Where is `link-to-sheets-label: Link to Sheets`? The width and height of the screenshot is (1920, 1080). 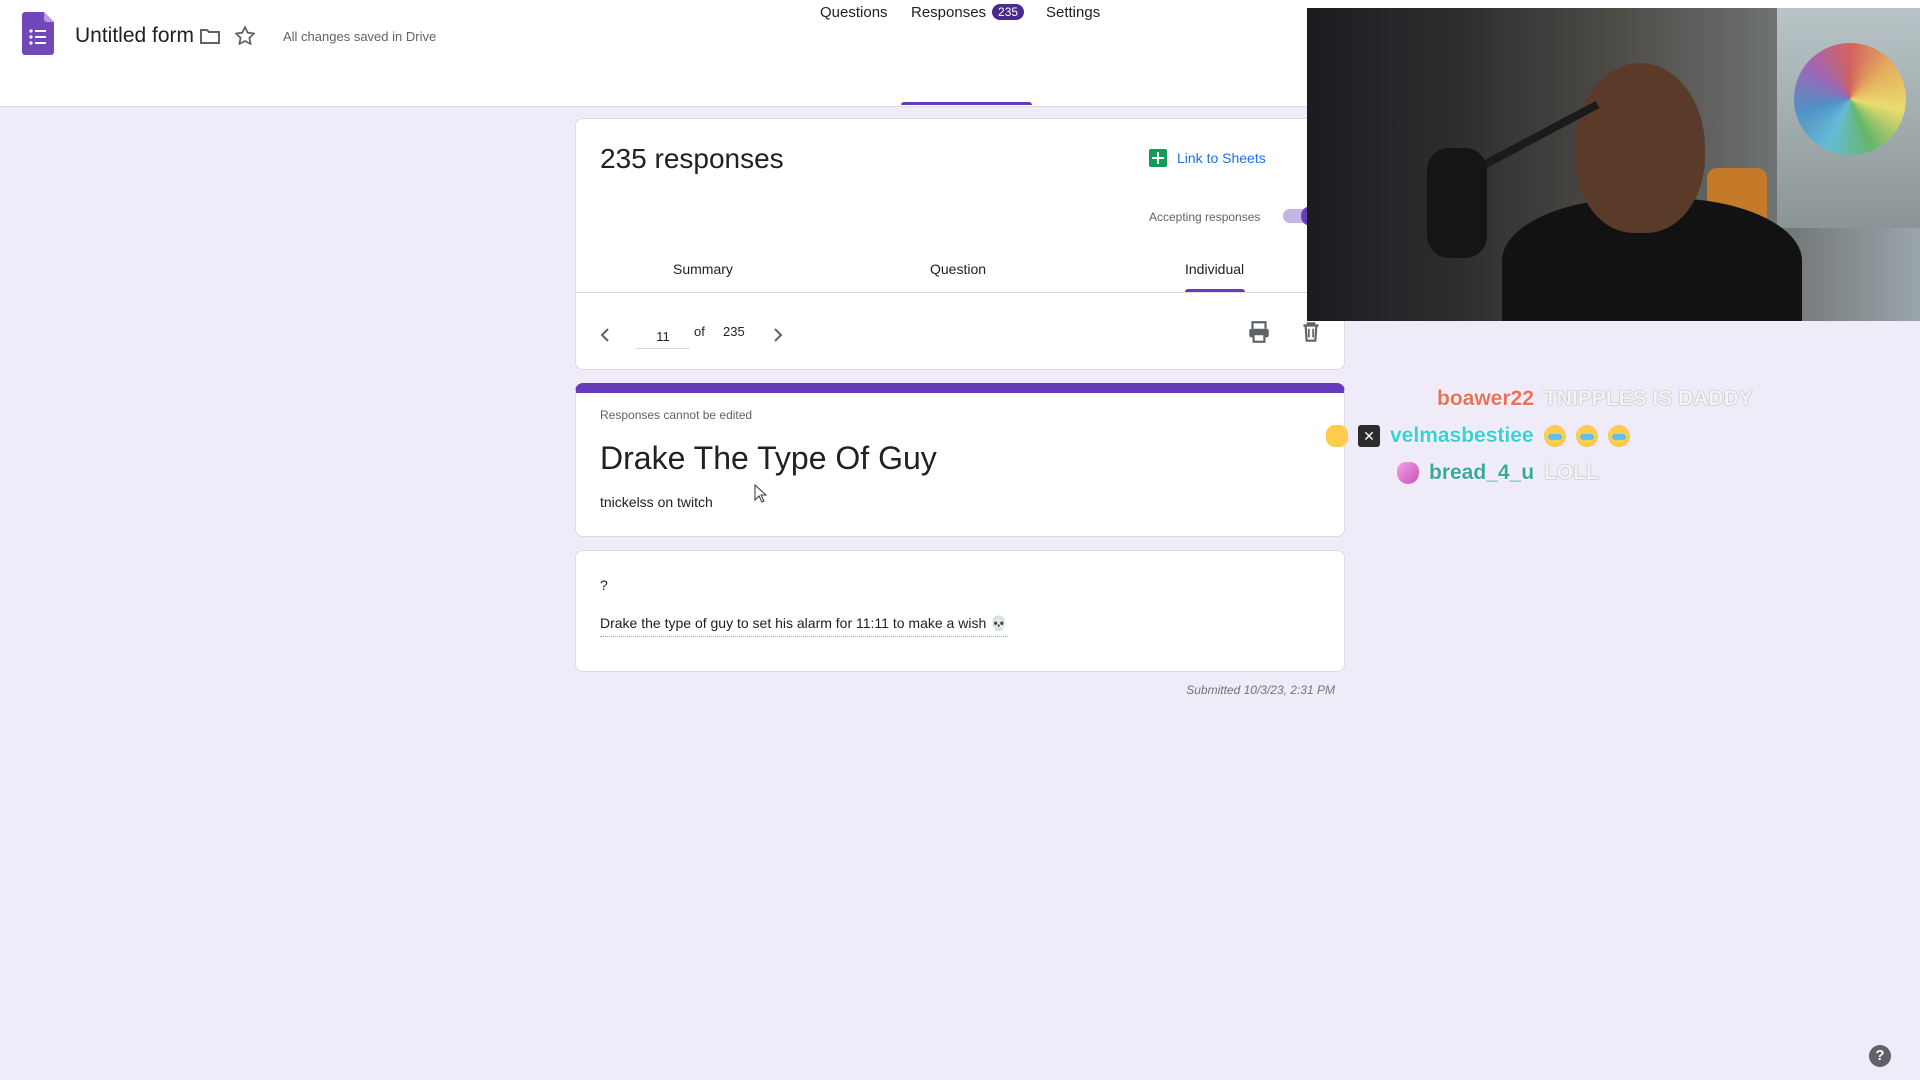 link-to-sheets-label: Link to Sheets is located at coordinates (1221, 158).